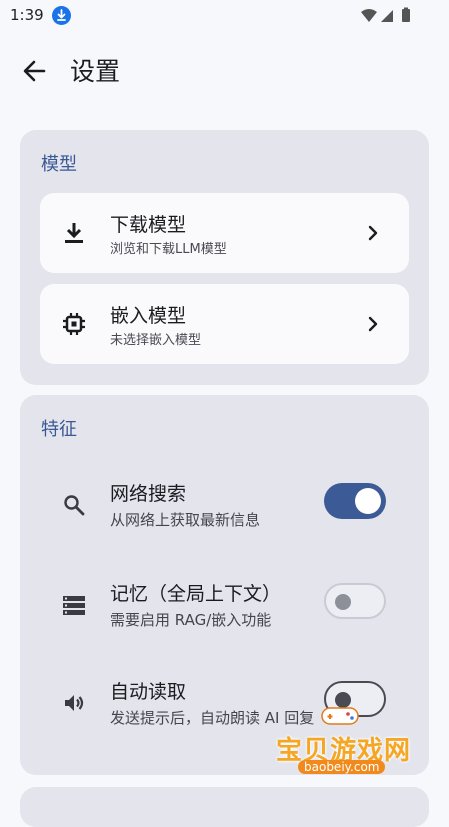 Image resolution: width=449 pixels, height=827 pixels. I want to click on download-model-title: 下载模型, so click(148, 225).